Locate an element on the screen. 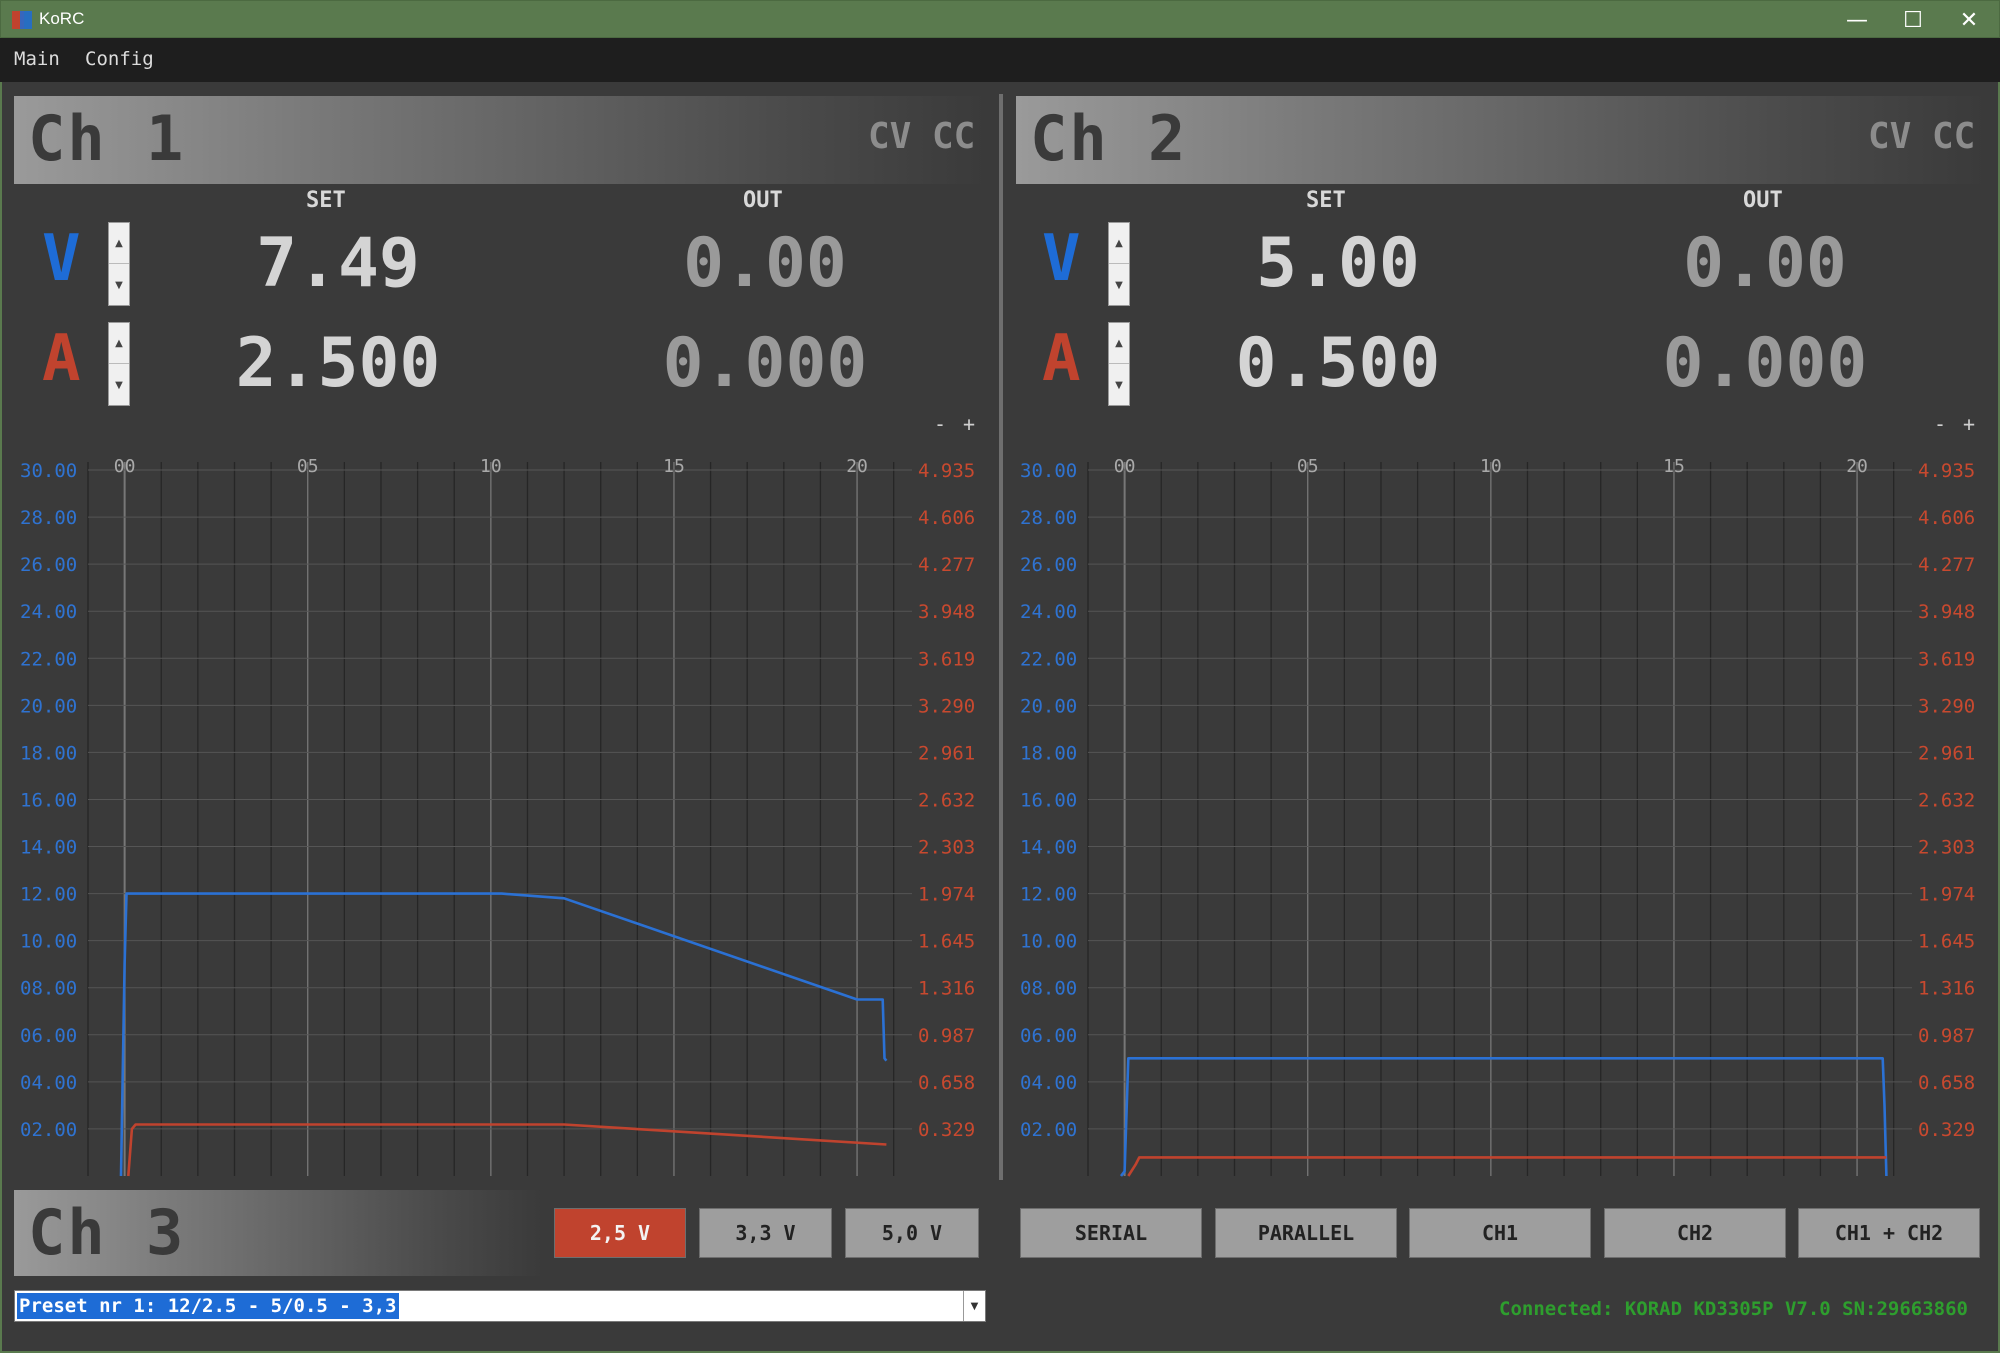 The width and height of the screenshot is (2000, 1353). channel-1-zoom-out-button: - is located at coordinates (940, 424).